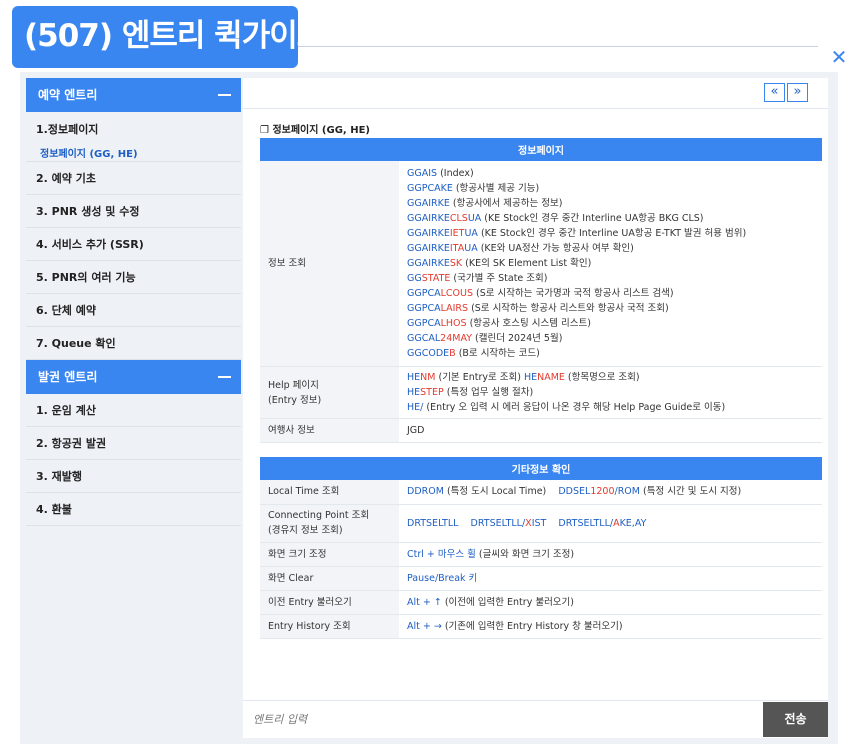  Describe the element at coordinates (592, 218) in the screenshot. I see `entry-desc: (KE Stock인 경우 중간 Interline UA항공 BKG CLS)` at that location.